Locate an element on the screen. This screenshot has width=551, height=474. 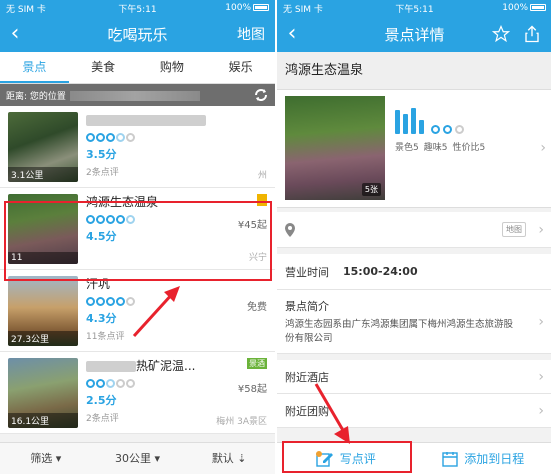
tab-shopping: 购物 is located at coordinates (172, 67).